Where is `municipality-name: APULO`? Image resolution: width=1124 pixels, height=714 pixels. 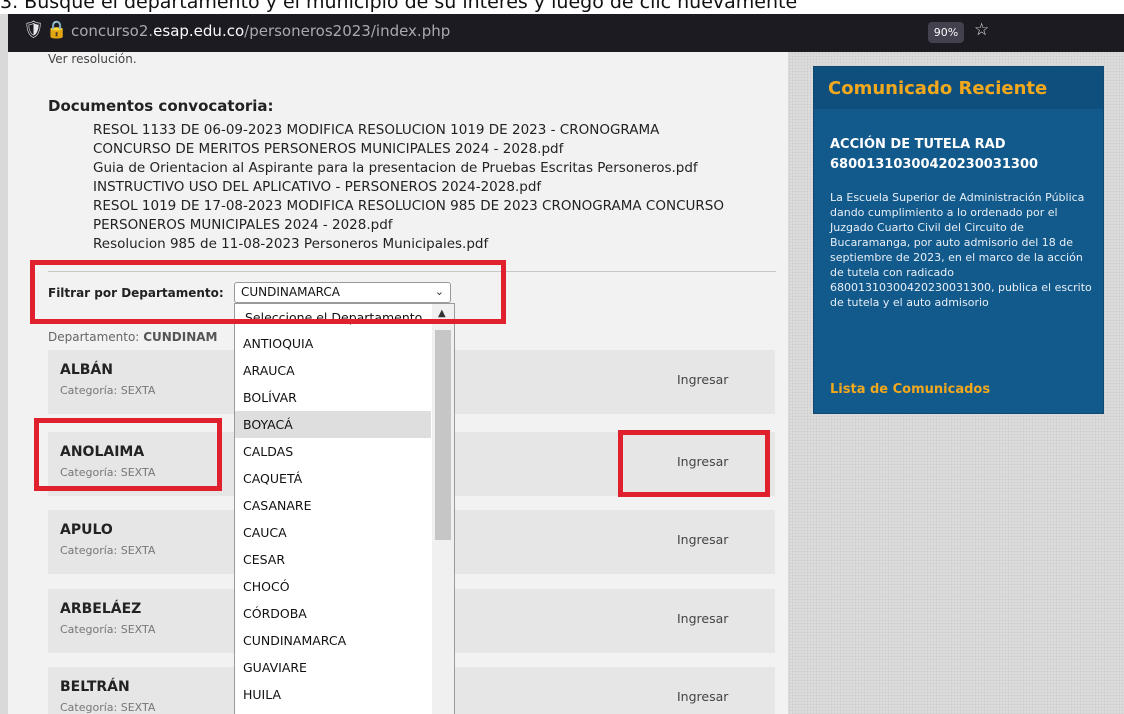 municipality-name: APULO is located at coordinates (86, 530).